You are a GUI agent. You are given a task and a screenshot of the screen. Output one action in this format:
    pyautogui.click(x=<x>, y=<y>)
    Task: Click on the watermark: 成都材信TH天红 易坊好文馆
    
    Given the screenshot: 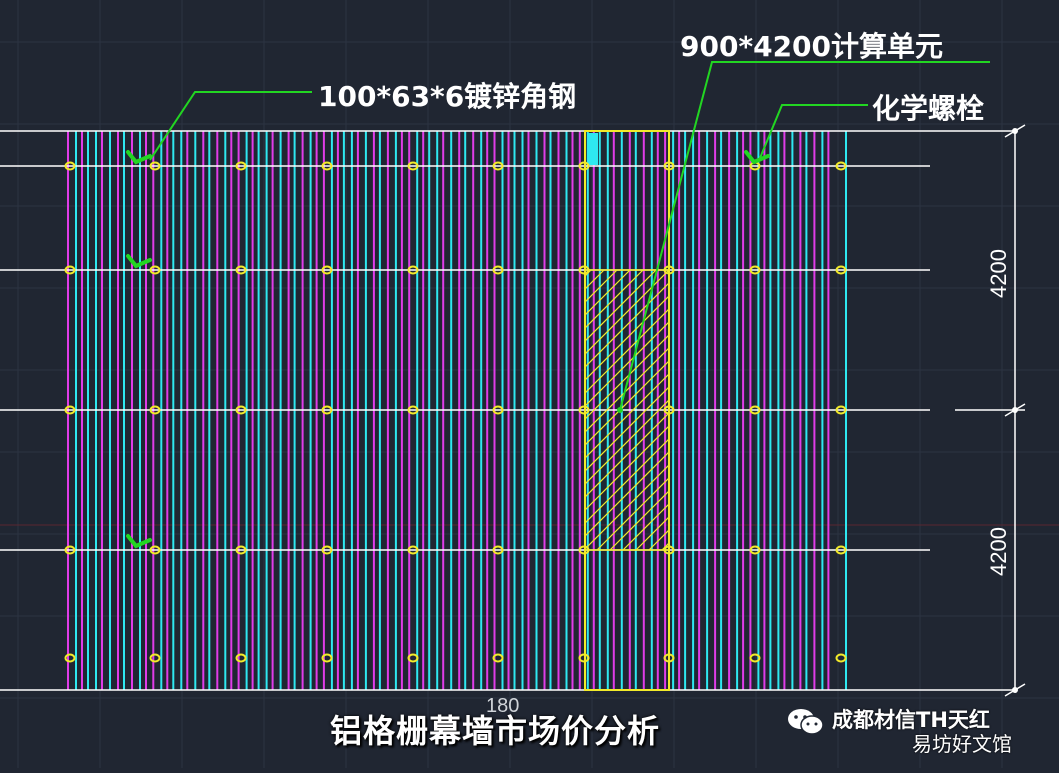 What is the action you would take?
    pyautogui.click(x=920, y=730)
    